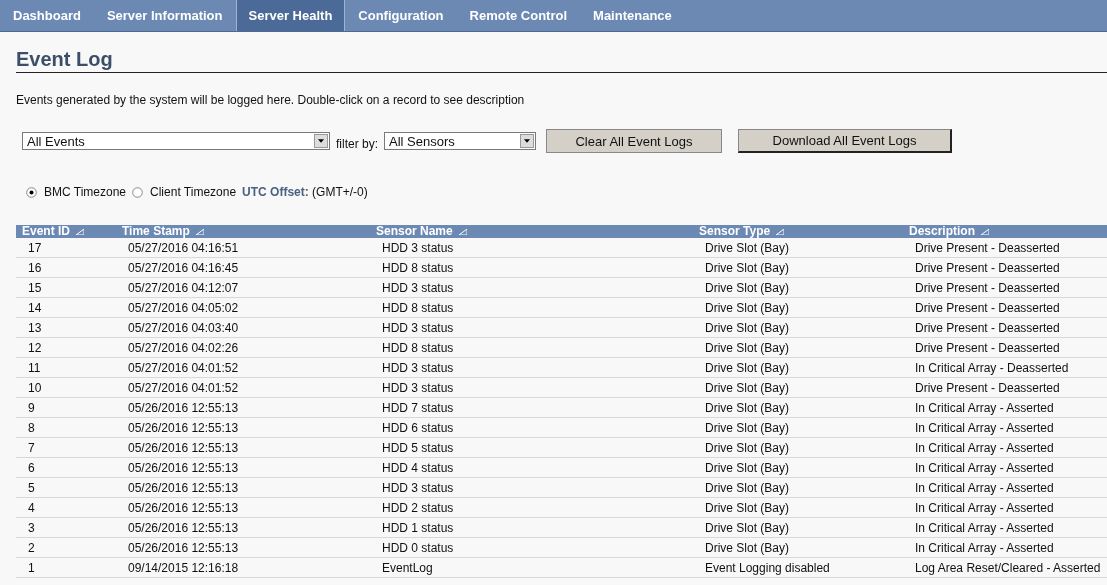 The height and width of the screenshot is (585, 1107). I want to click on table-cell-text: HDD 6 status, so click(418, 427).